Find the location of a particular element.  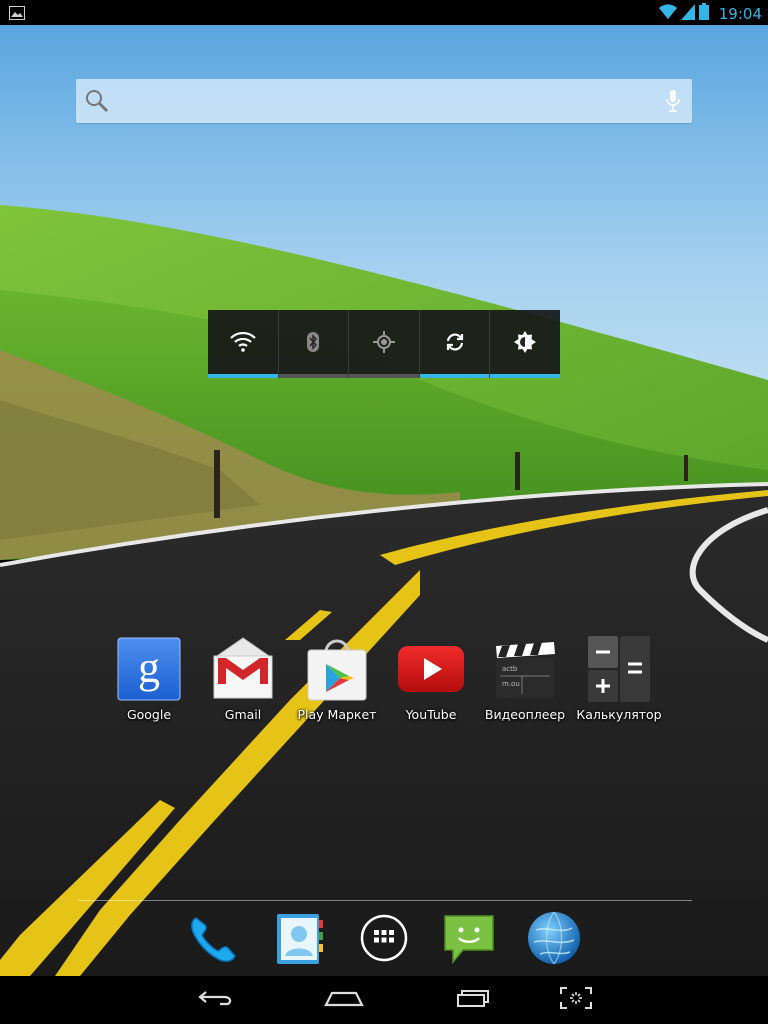

svg-text: actb is located at coordinates (510, 669).